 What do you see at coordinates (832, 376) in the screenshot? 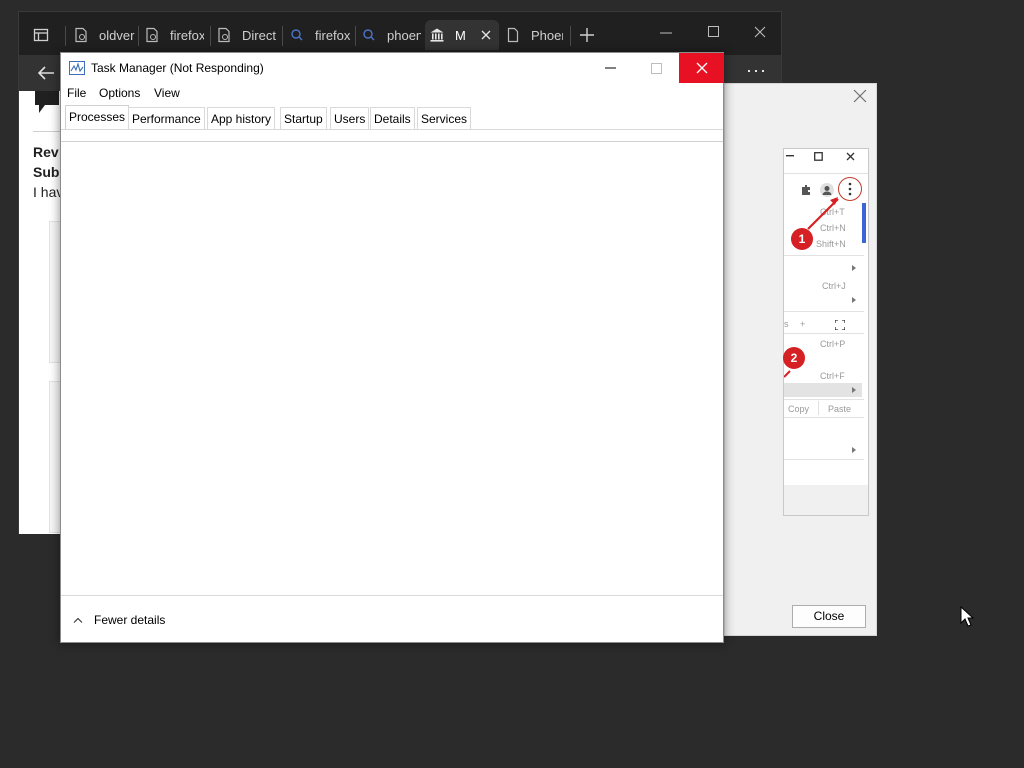
I see `menu-shortcut: Ctrl+F` at bounding box center [832, 376].